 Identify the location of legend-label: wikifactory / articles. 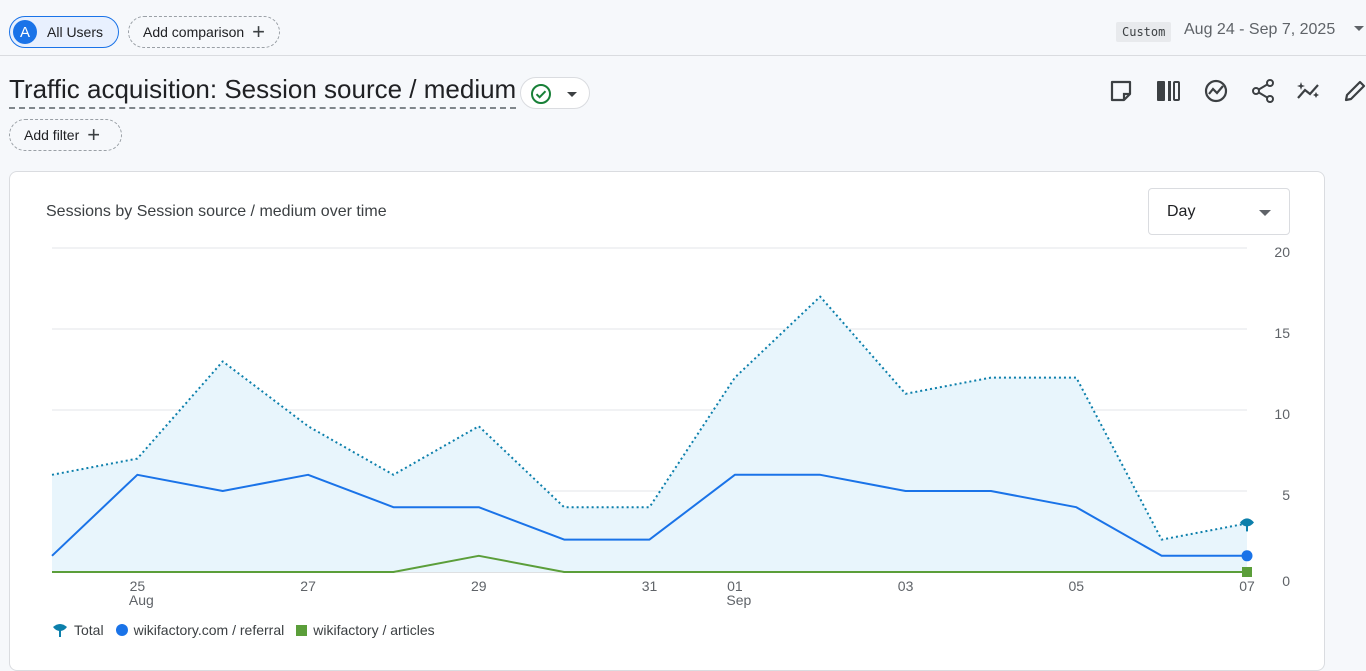
(374, 630).